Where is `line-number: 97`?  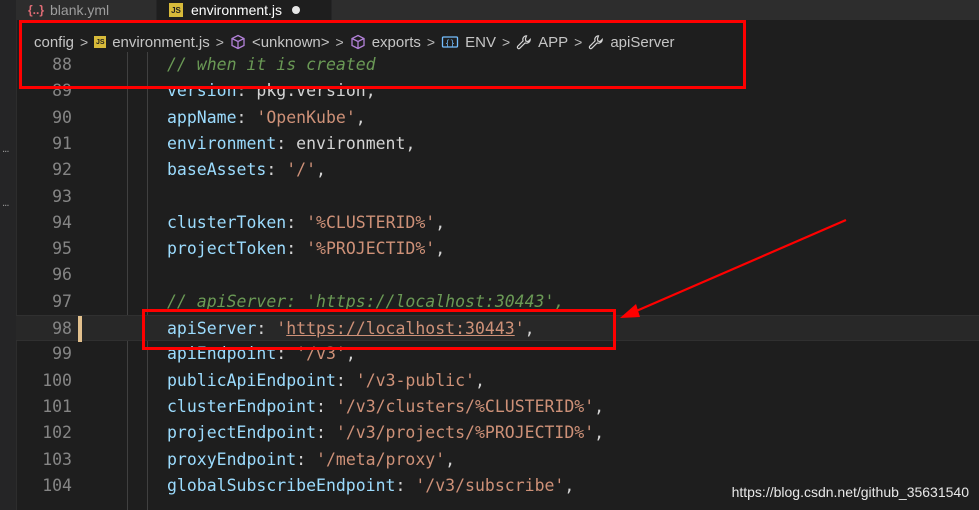
line-number: 97 is located at coordinates (62, 301).